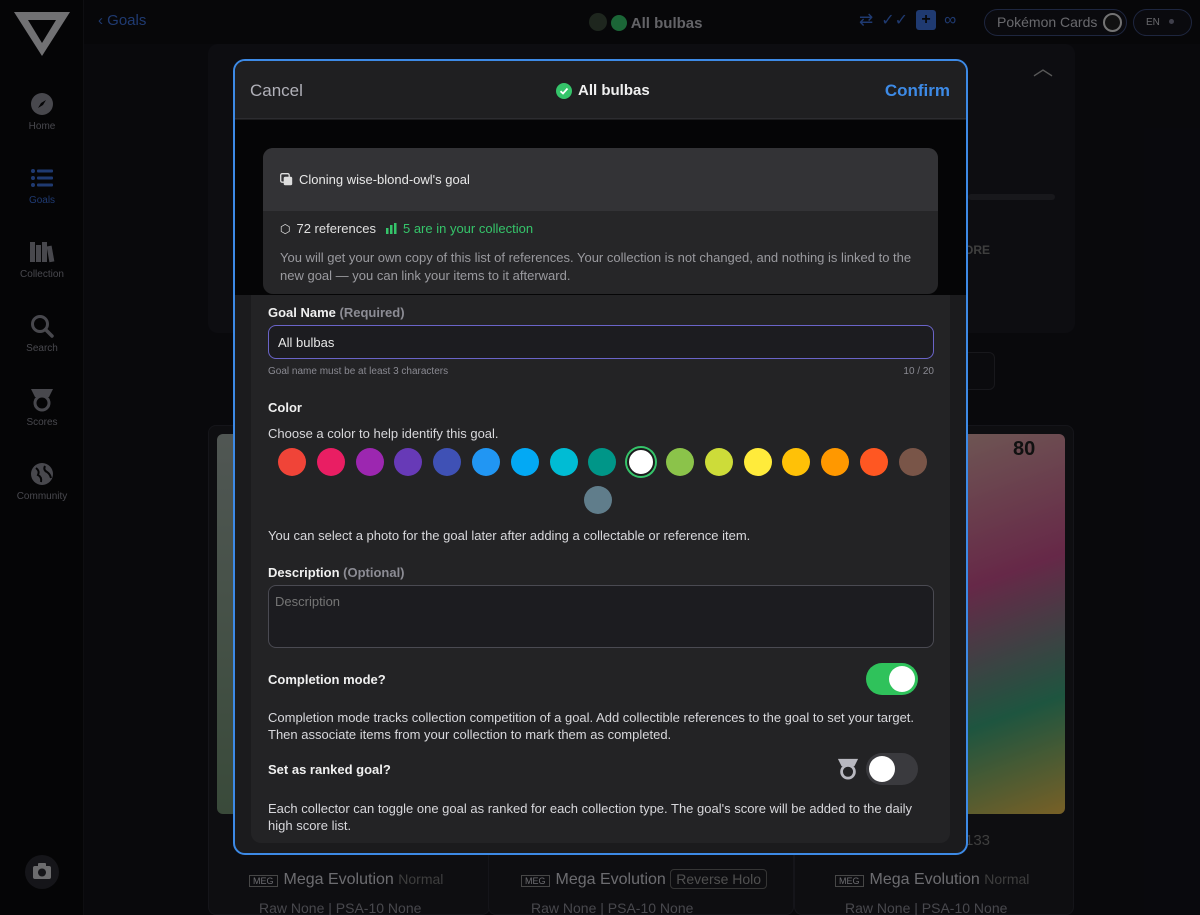  Describe the element at coordinates (327, 679) in the screenshot. I see `completion-mode-label: Completion mode?` at that location.